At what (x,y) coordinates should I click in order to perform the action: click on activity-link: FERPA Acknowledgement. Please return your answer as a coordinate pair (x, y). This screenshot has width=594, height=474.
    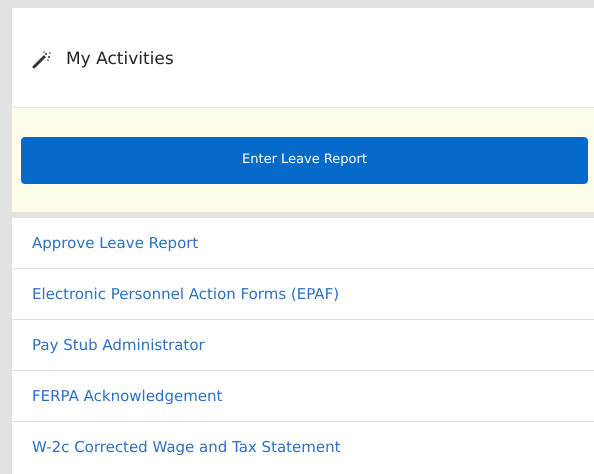
    Looking at the image, I should click on (127, 396).